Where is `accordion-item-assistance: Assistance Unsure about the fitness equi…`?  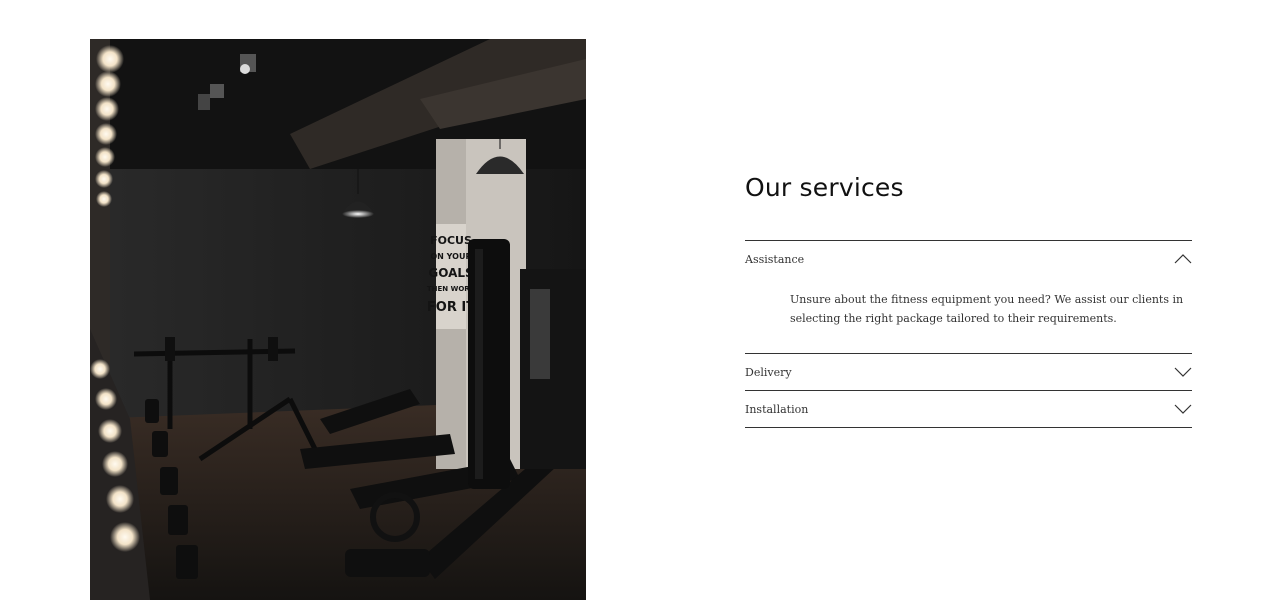
accordion-item-assistance: Assistance Unsure about the fitness equi… is located at coordinates (968, 297).